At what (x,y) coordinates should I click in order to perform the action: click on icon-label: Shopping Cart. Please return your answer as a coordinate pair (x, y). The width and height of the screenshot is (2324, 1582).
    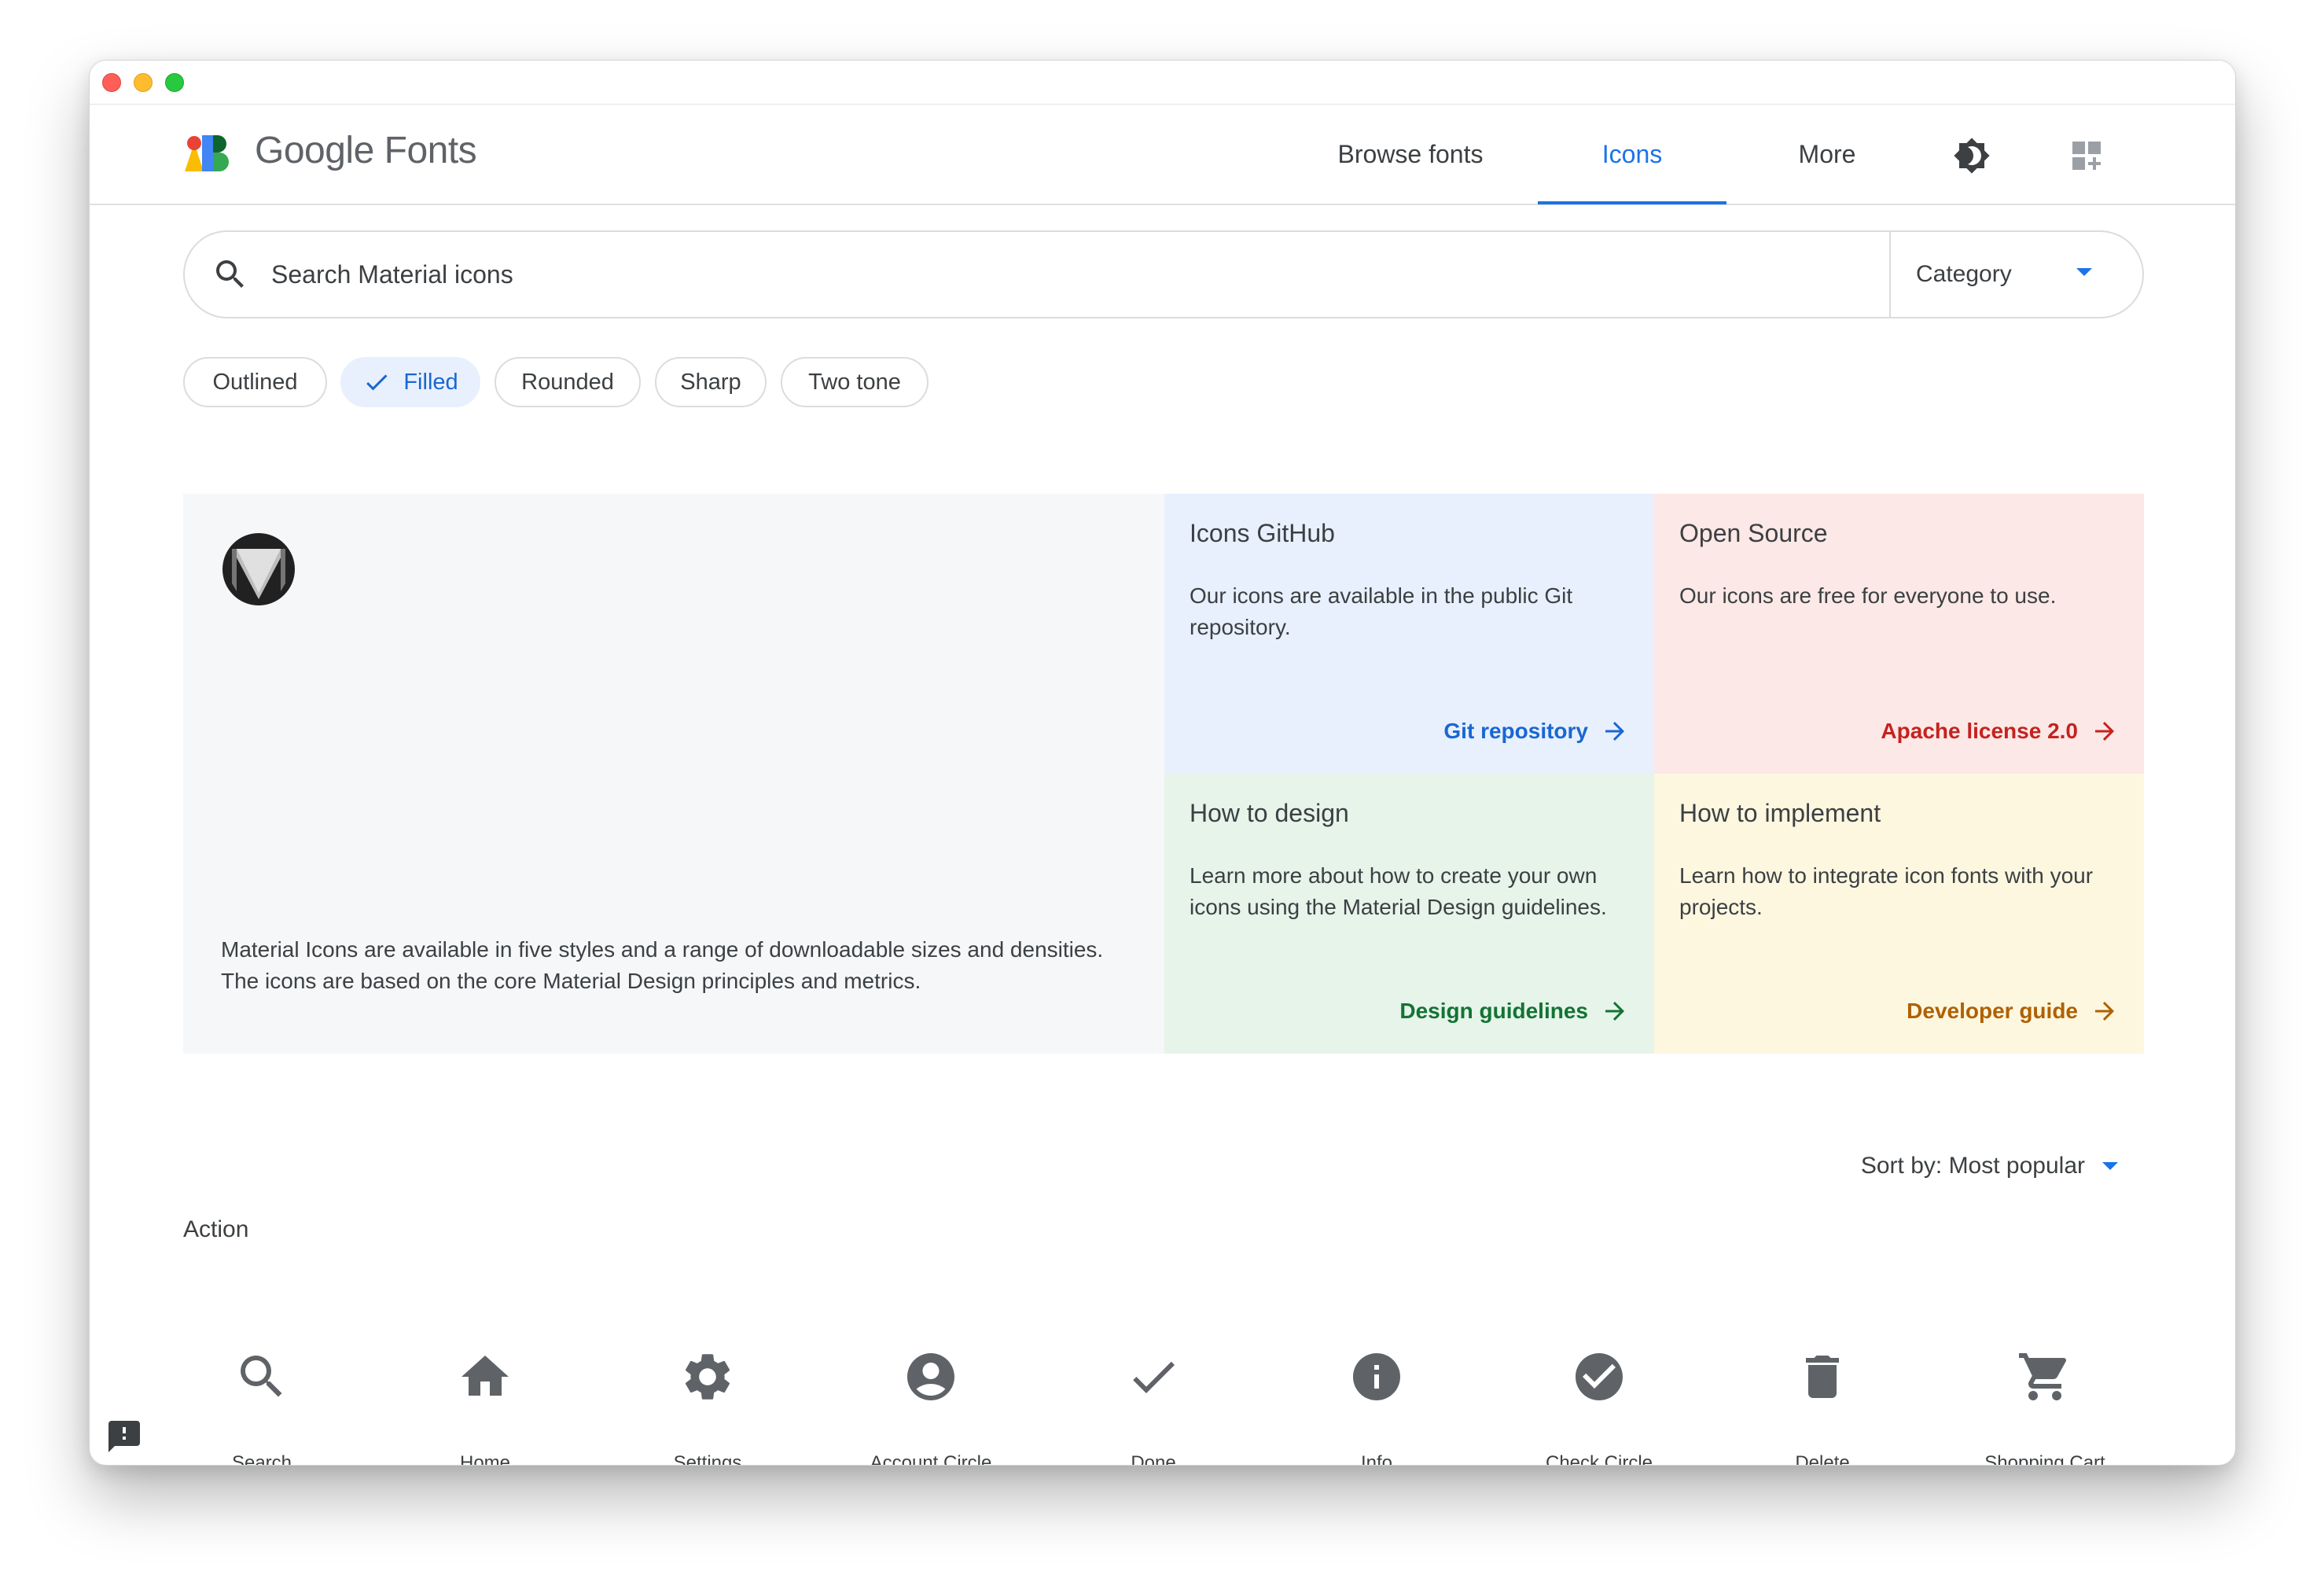
    Looking at the image, I should click on (2044, 1459).